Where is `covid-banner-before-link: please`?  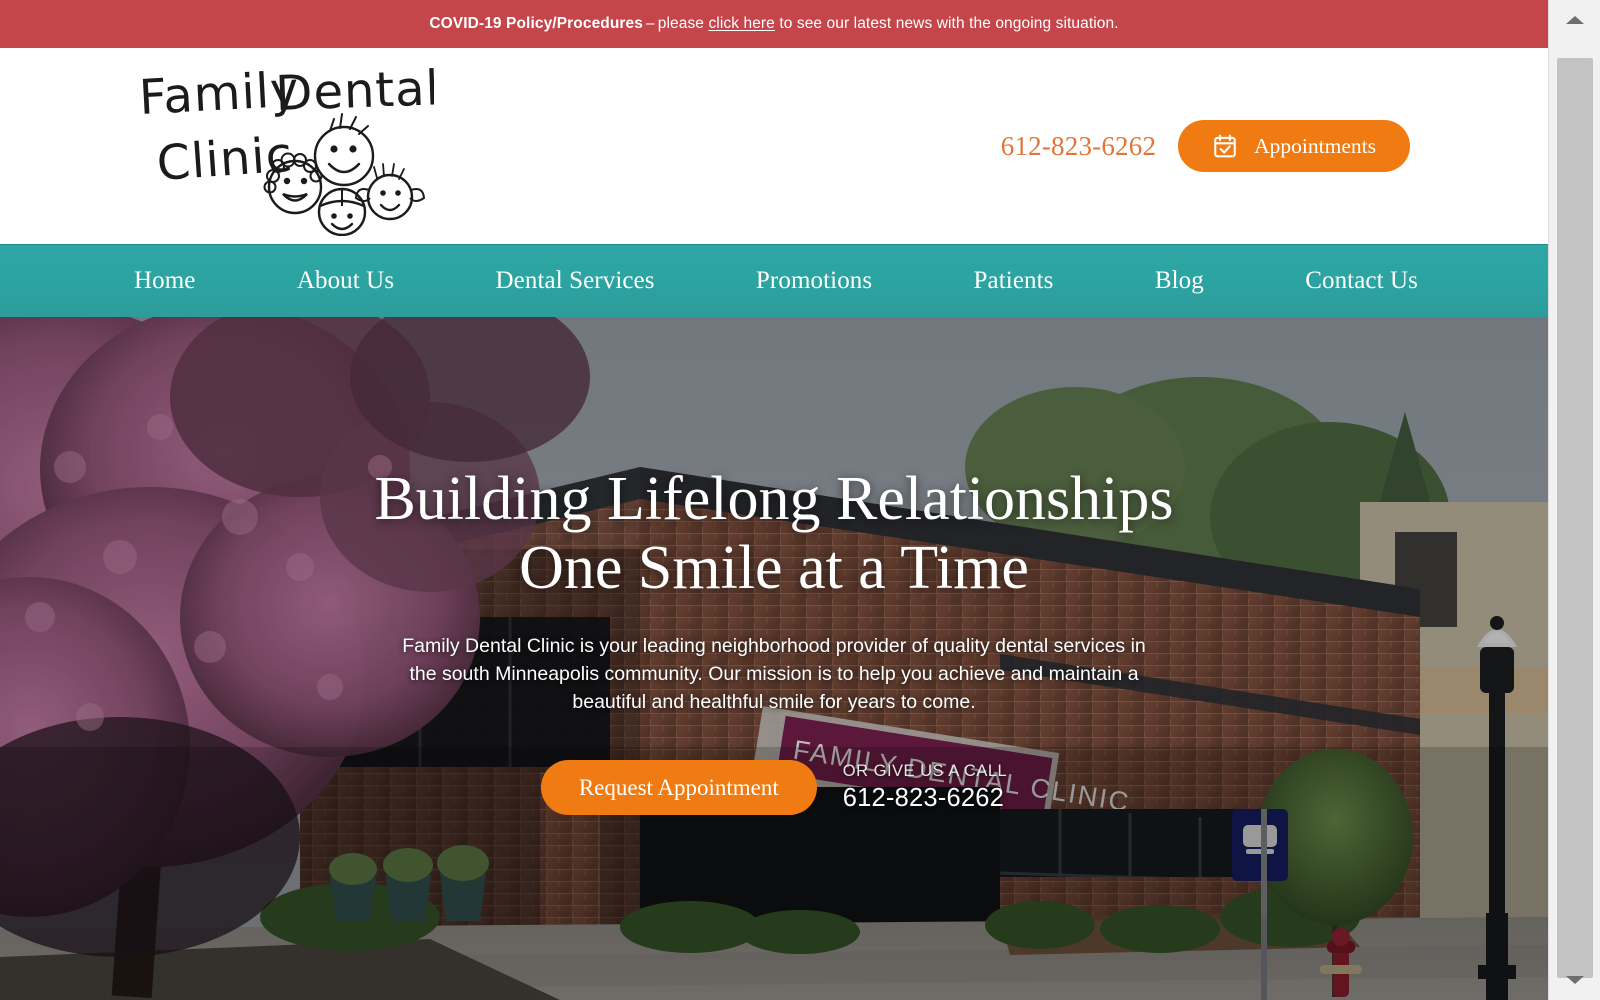 covid-banner-before-link: please is located at coordinates (681, 23).